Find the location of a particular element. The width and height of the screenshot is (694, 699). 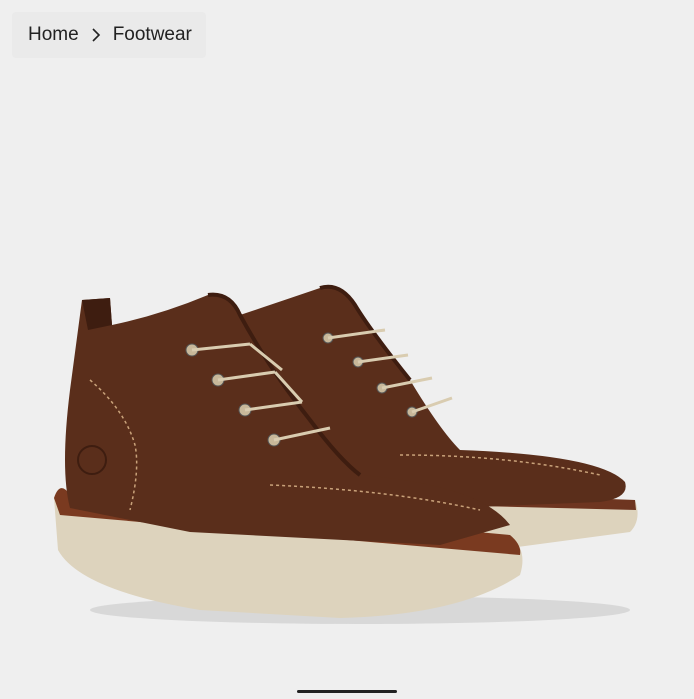

scroll-indicator is located at coordinates (347, 691).